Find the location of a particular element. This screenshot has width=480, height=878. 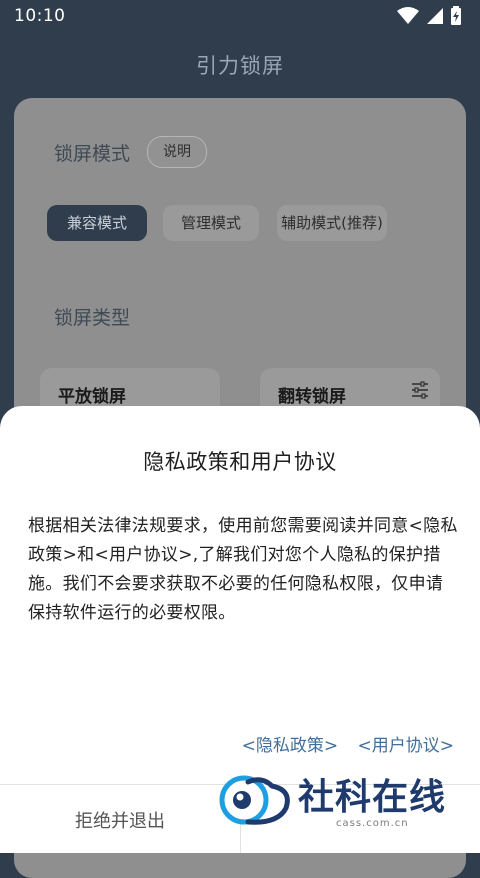

type-card-flat-label: 平放锁屏 is located at coordinates (92, 397).